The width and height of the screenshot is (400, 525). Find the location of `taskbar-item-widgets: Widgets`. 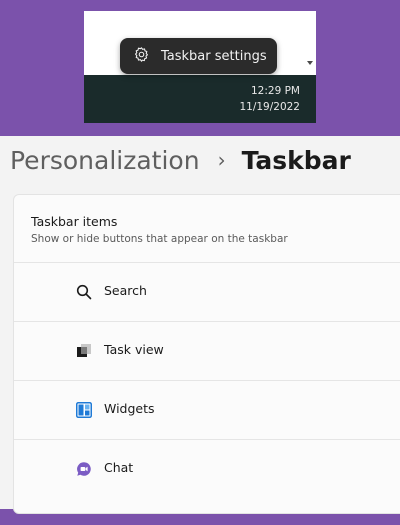

taskbar-item-widgets: Widgets is located at coordinates (207, 409).